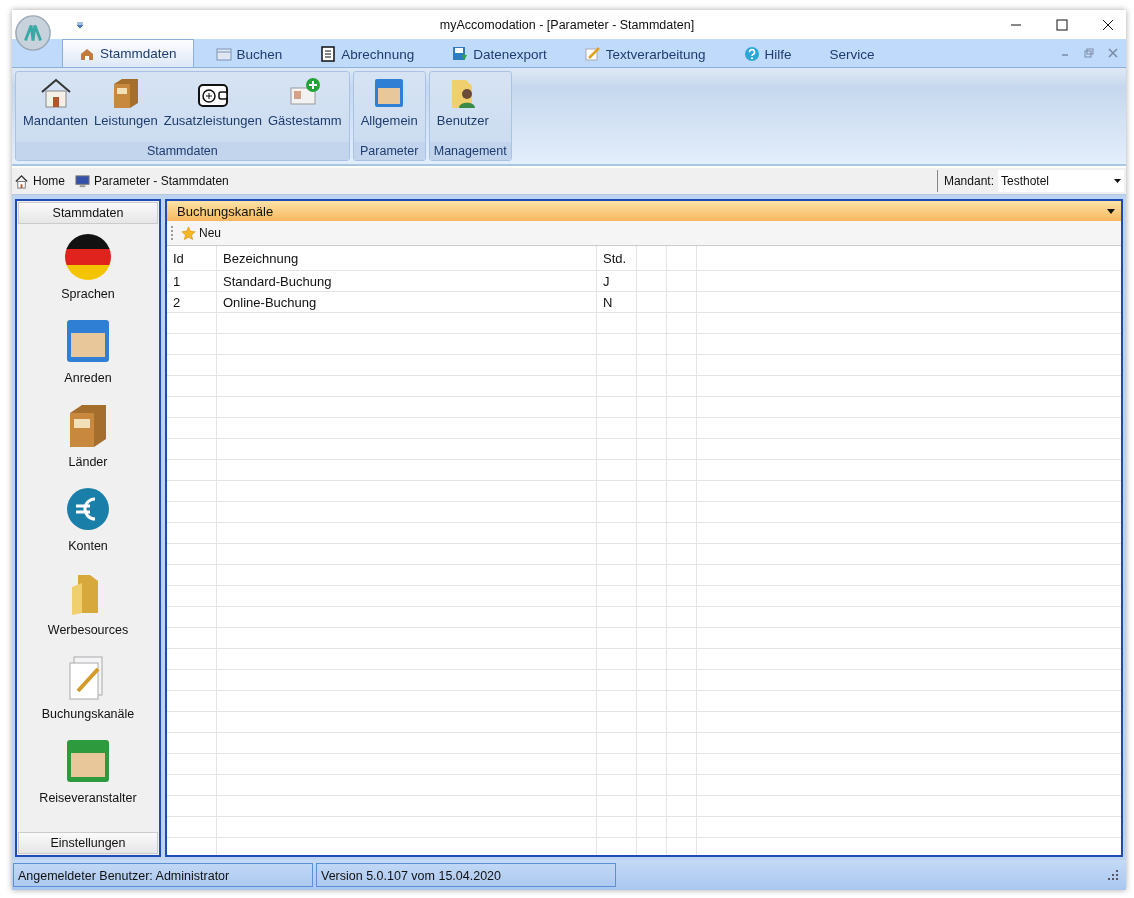 This screenshot has width=1134, height=898. Describe the element at coordinates (645, 54) in the screenshot. I see `ribbon-tab: Textverarbeitung` at that location.